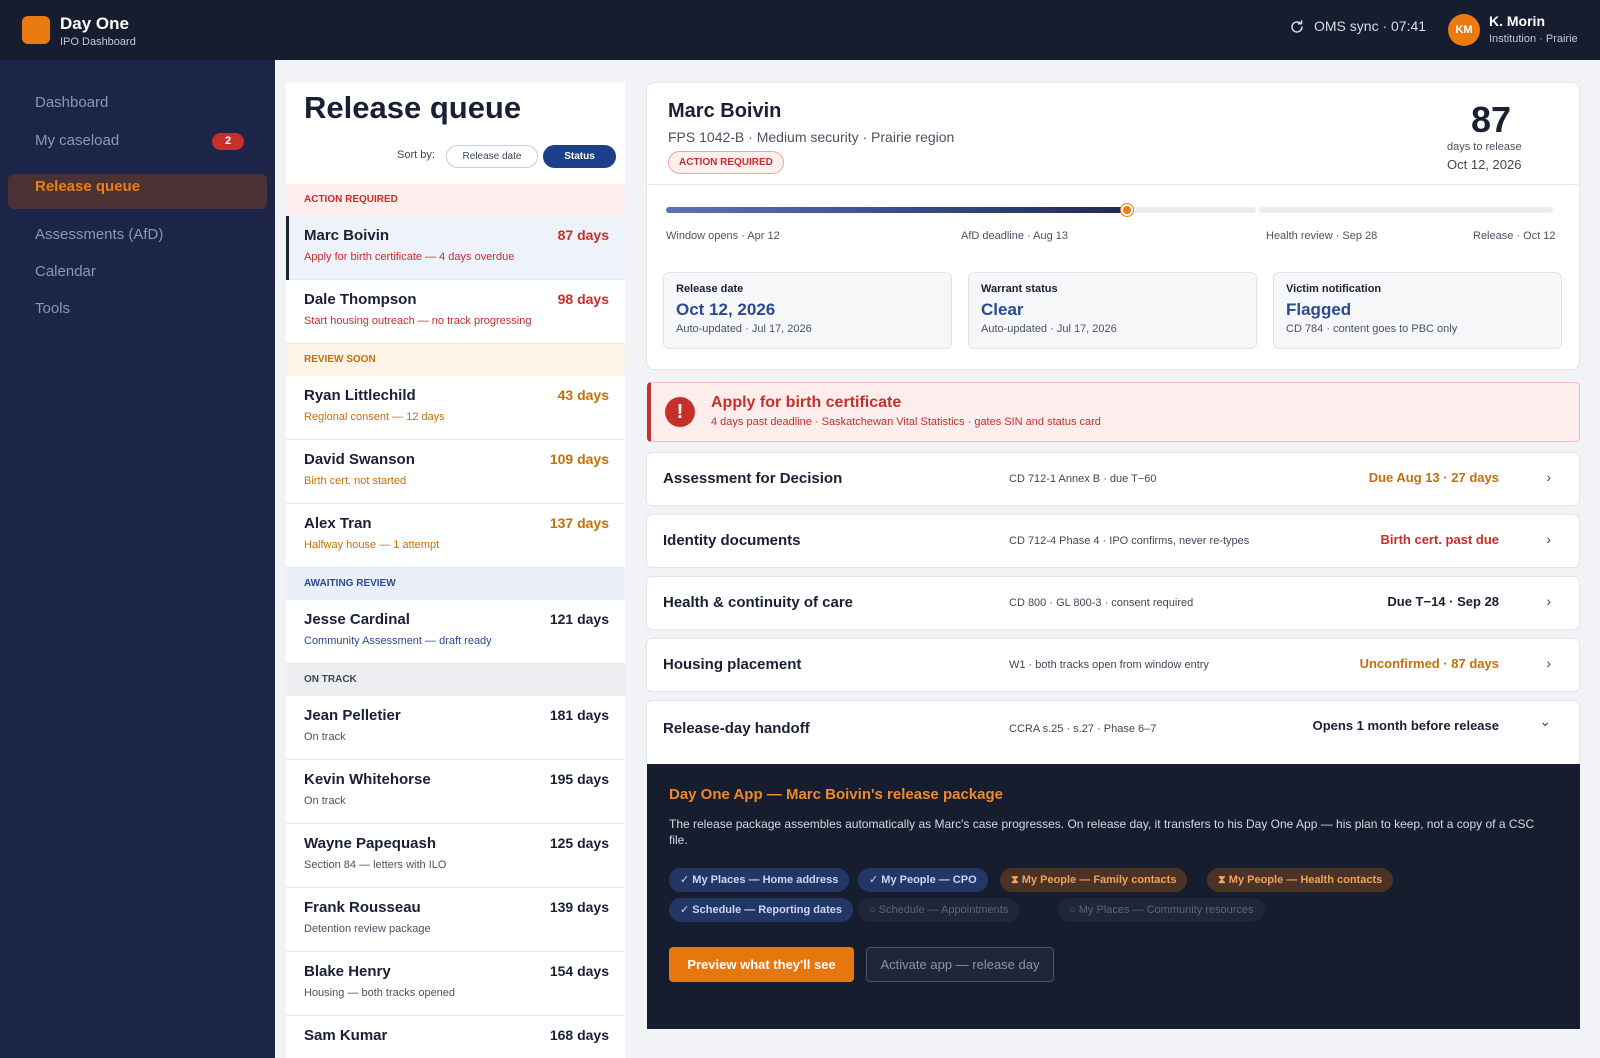 This screenshot has height=1058, width=1600. I want to click on app-name: Day One, so click(94, 23).